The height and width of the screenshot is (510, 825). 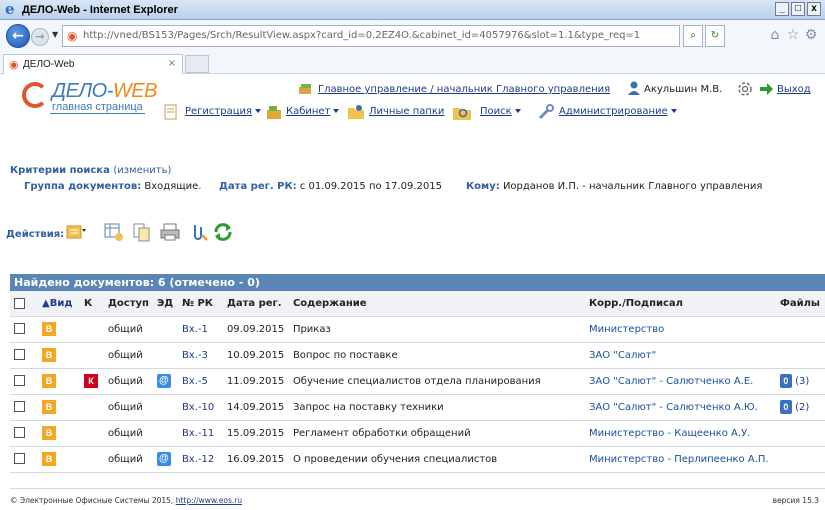 I want to click on files-count: (3), so click(x=802, y=381).